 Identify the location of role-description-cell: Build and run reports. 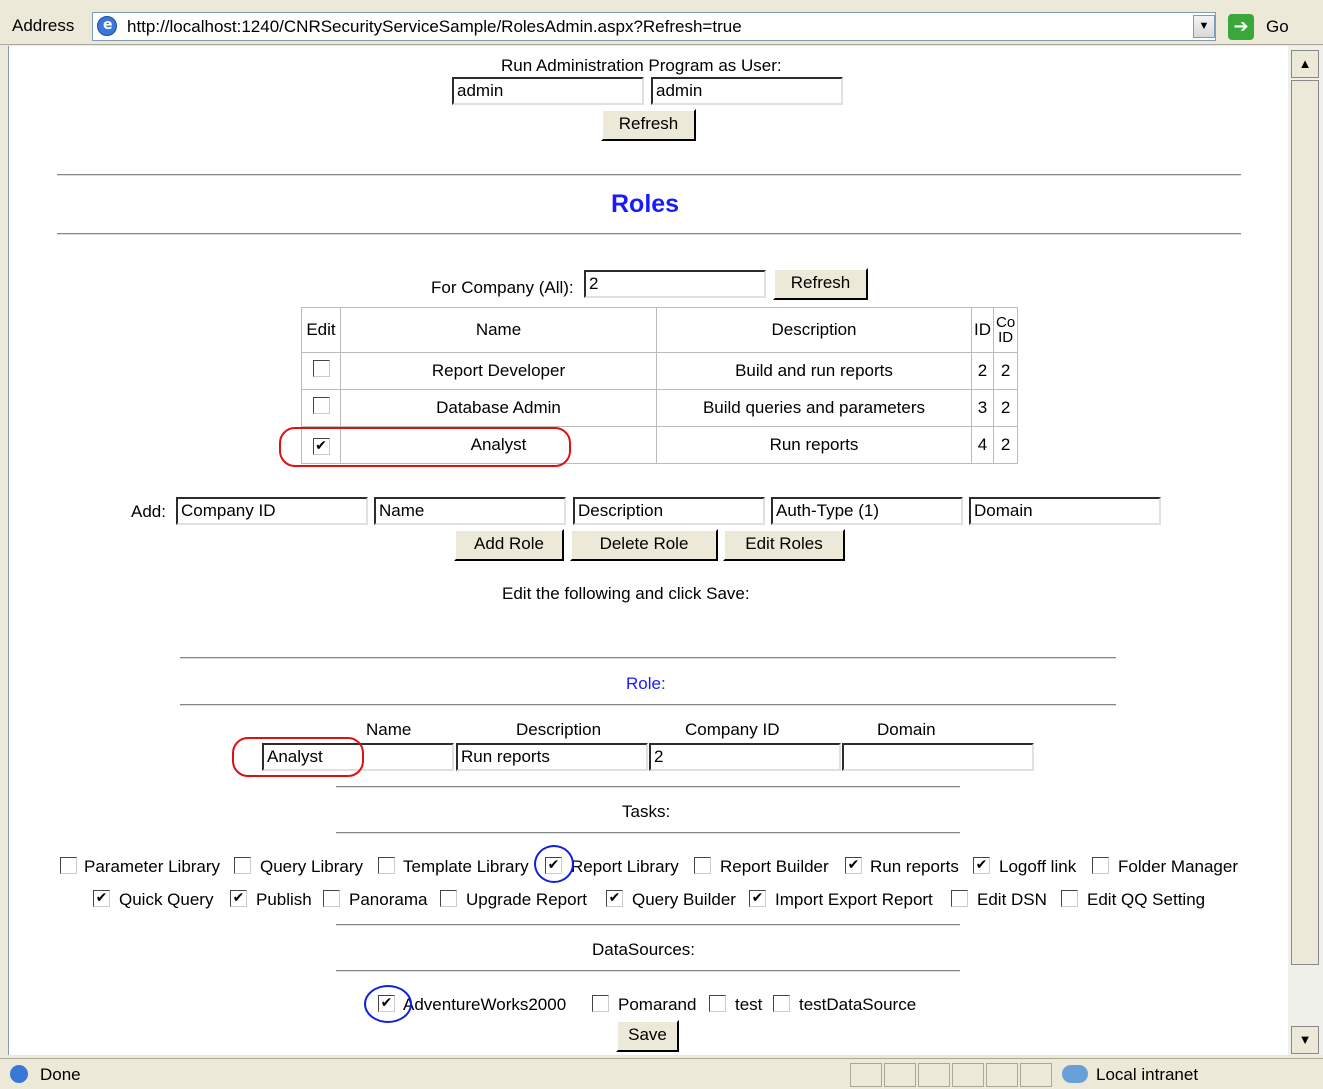
(814, 371).